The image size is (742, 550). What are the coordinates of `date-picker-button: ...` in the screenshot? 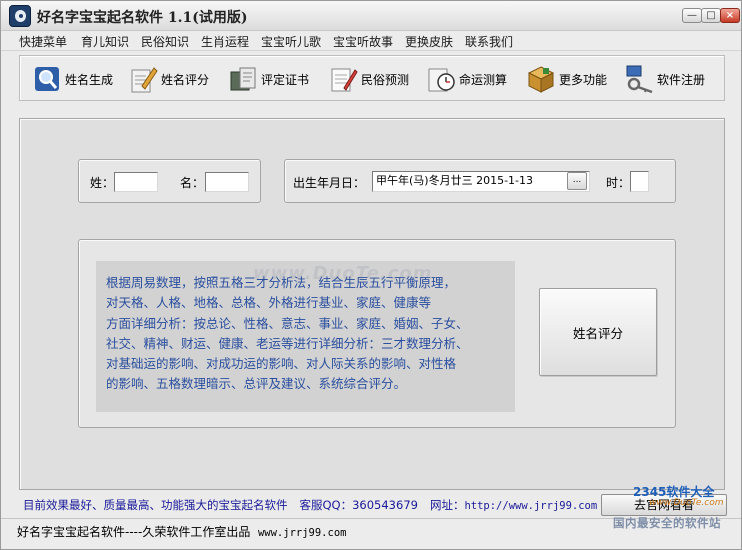 It's located at (577, 181).